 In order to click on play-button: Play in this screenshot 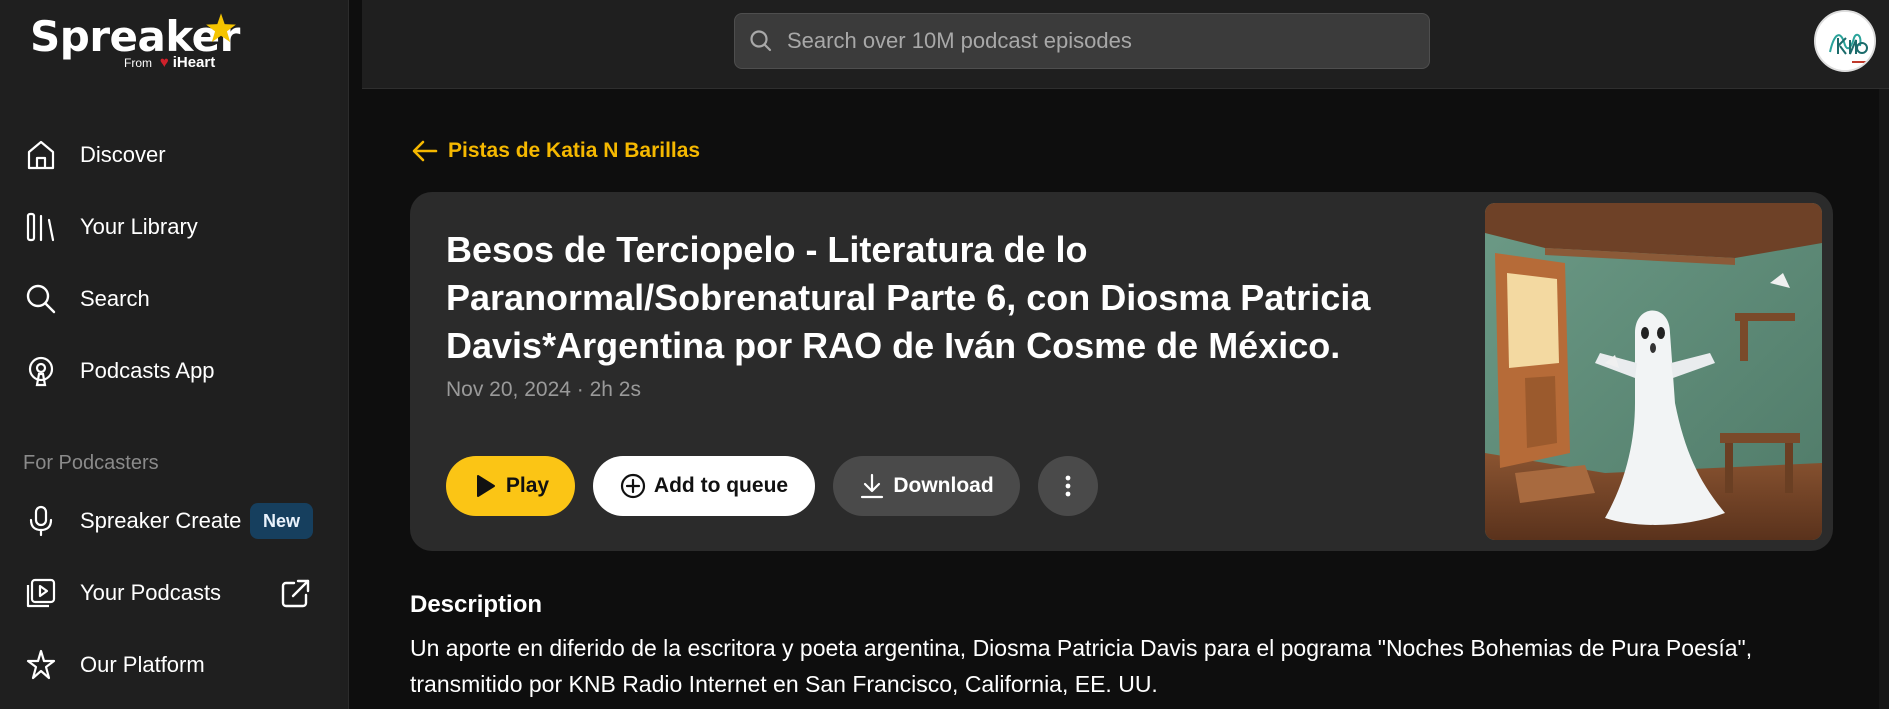, I will do `click(510, 486)`.